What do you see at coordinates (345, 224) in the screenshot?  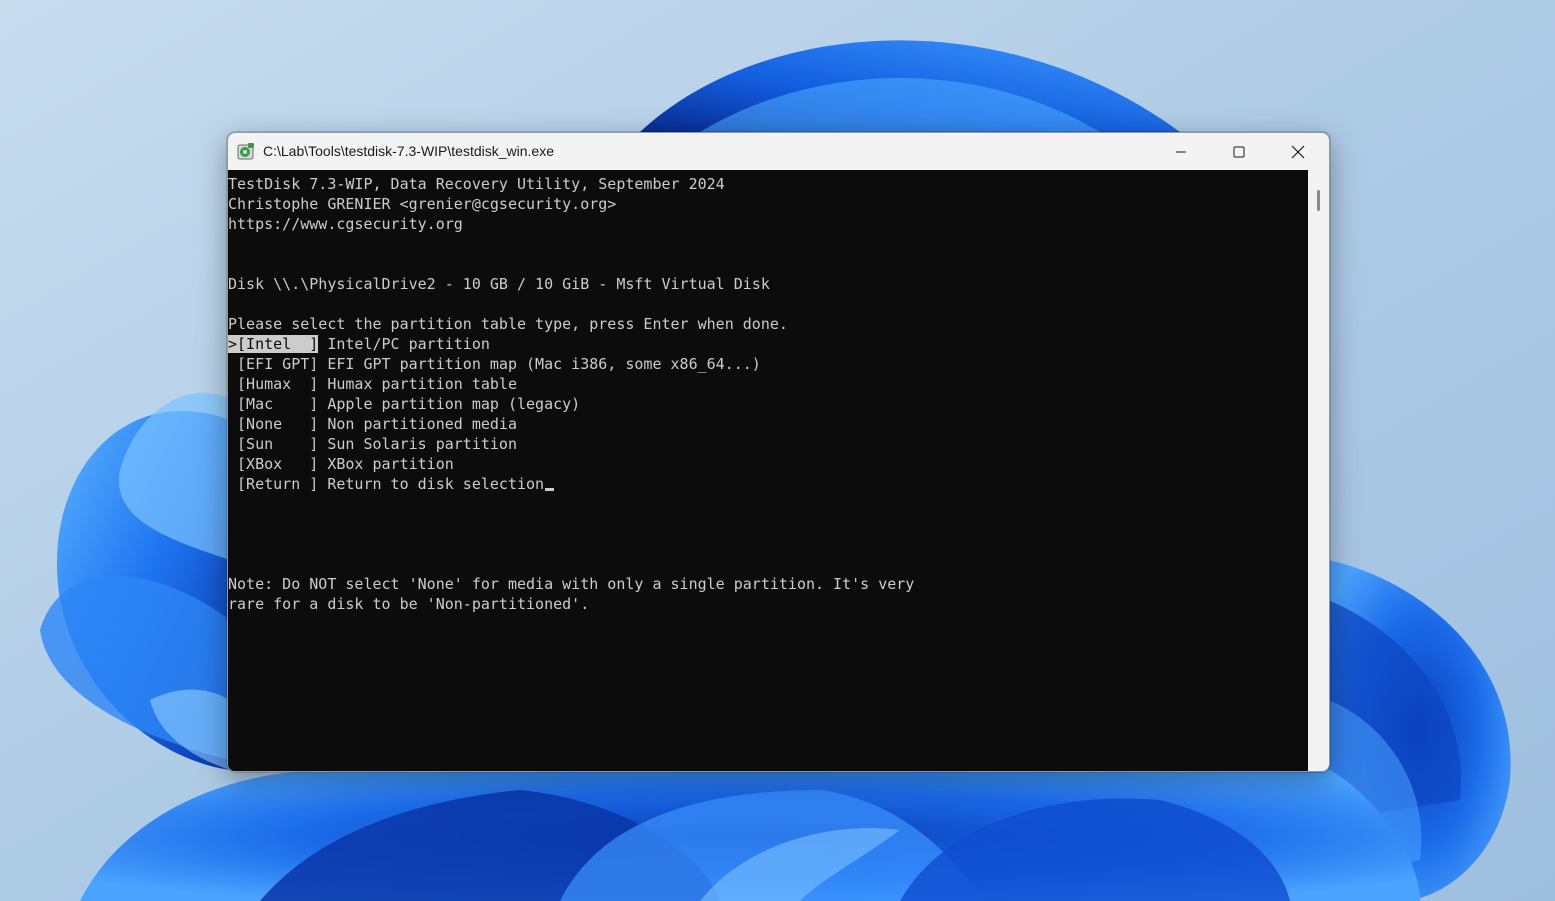 I see `header-line-url: https://www.cgsecurity.org` at bounding box center [345, 224].